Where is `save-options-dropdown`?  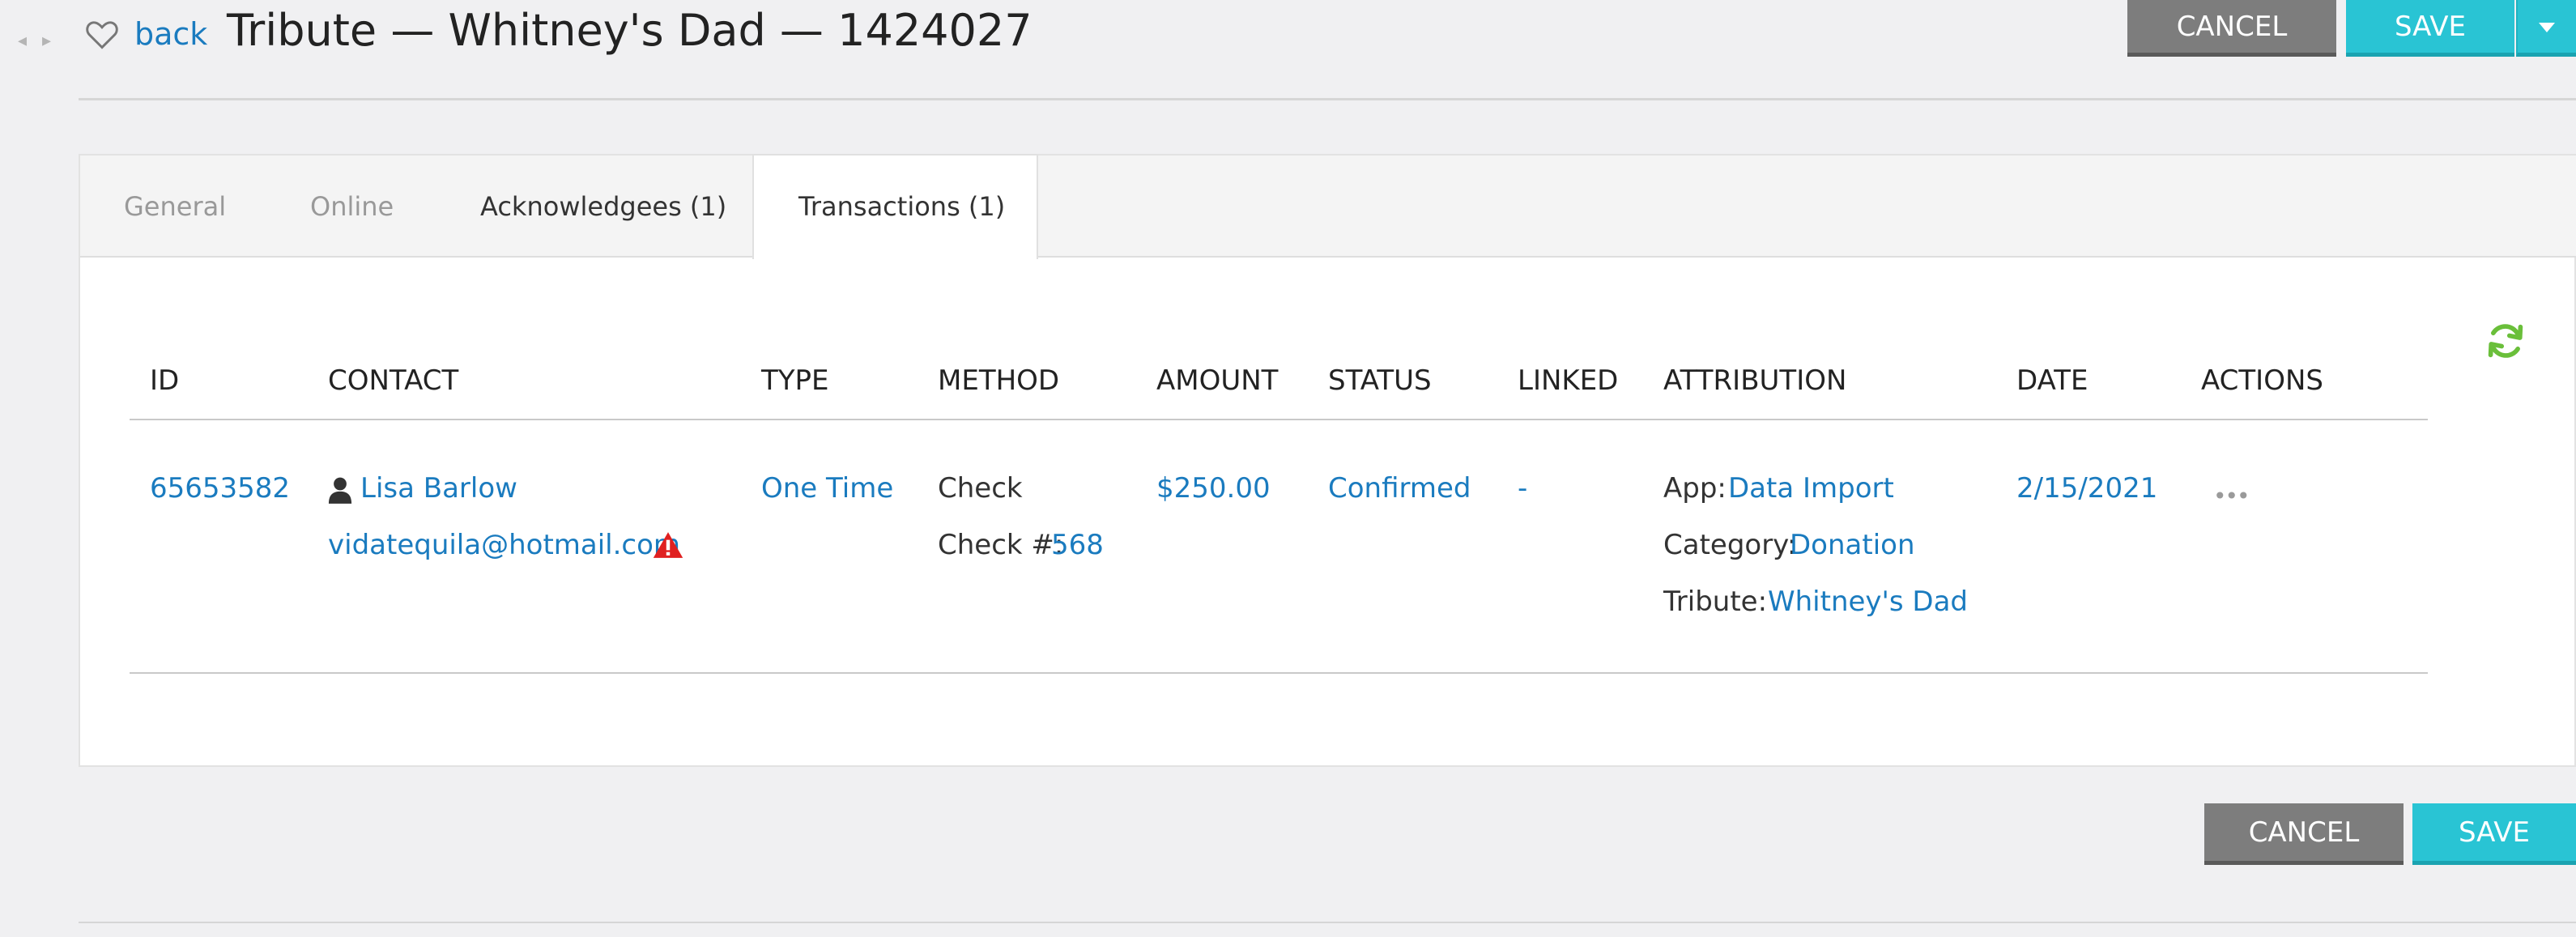 save-options-dropdown is located at coordinates (2546, 29).